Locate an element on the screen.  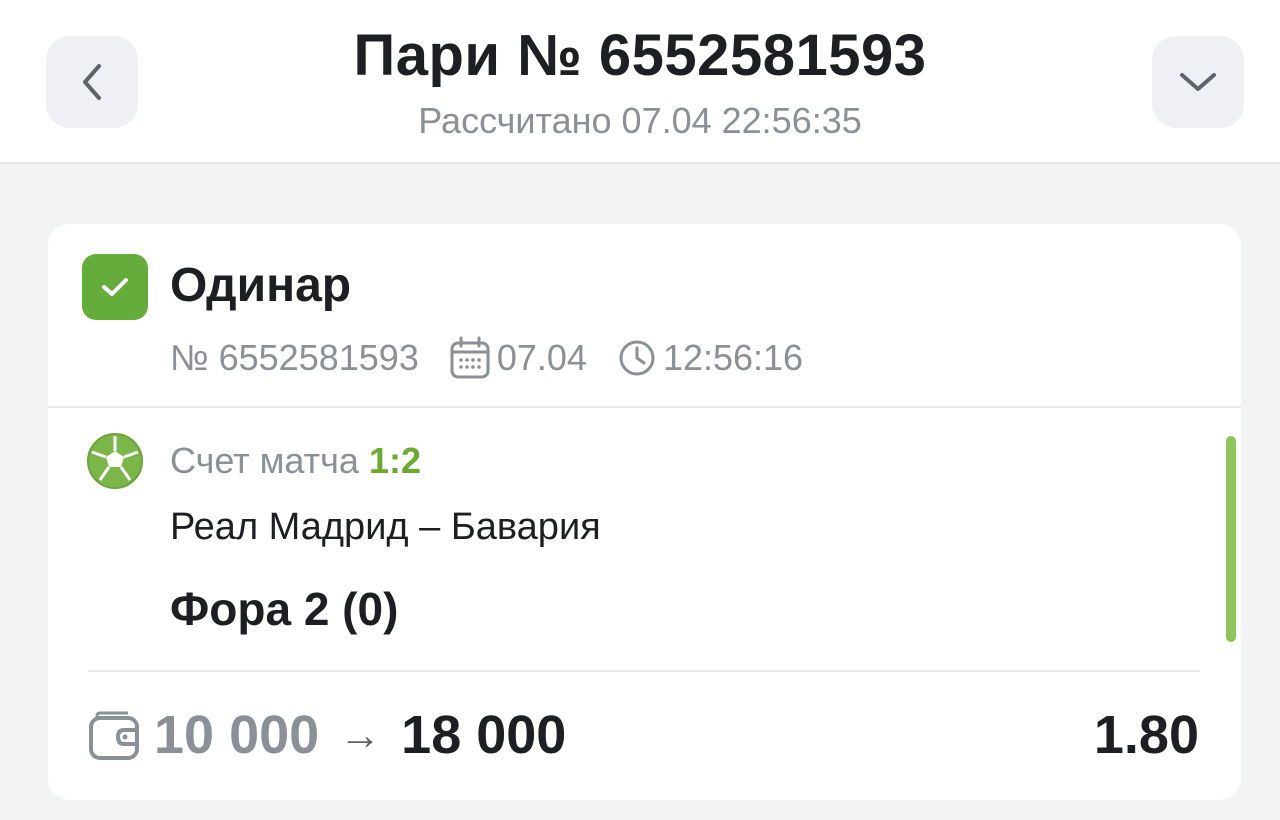
win-indicator is located at coordinates (1231, 539).